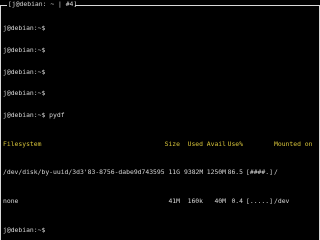 The image size is (320, 240). Describe the element at coordinates (194, 172) in the screenshot. I see `filesystem-used: 9382M` at that location.